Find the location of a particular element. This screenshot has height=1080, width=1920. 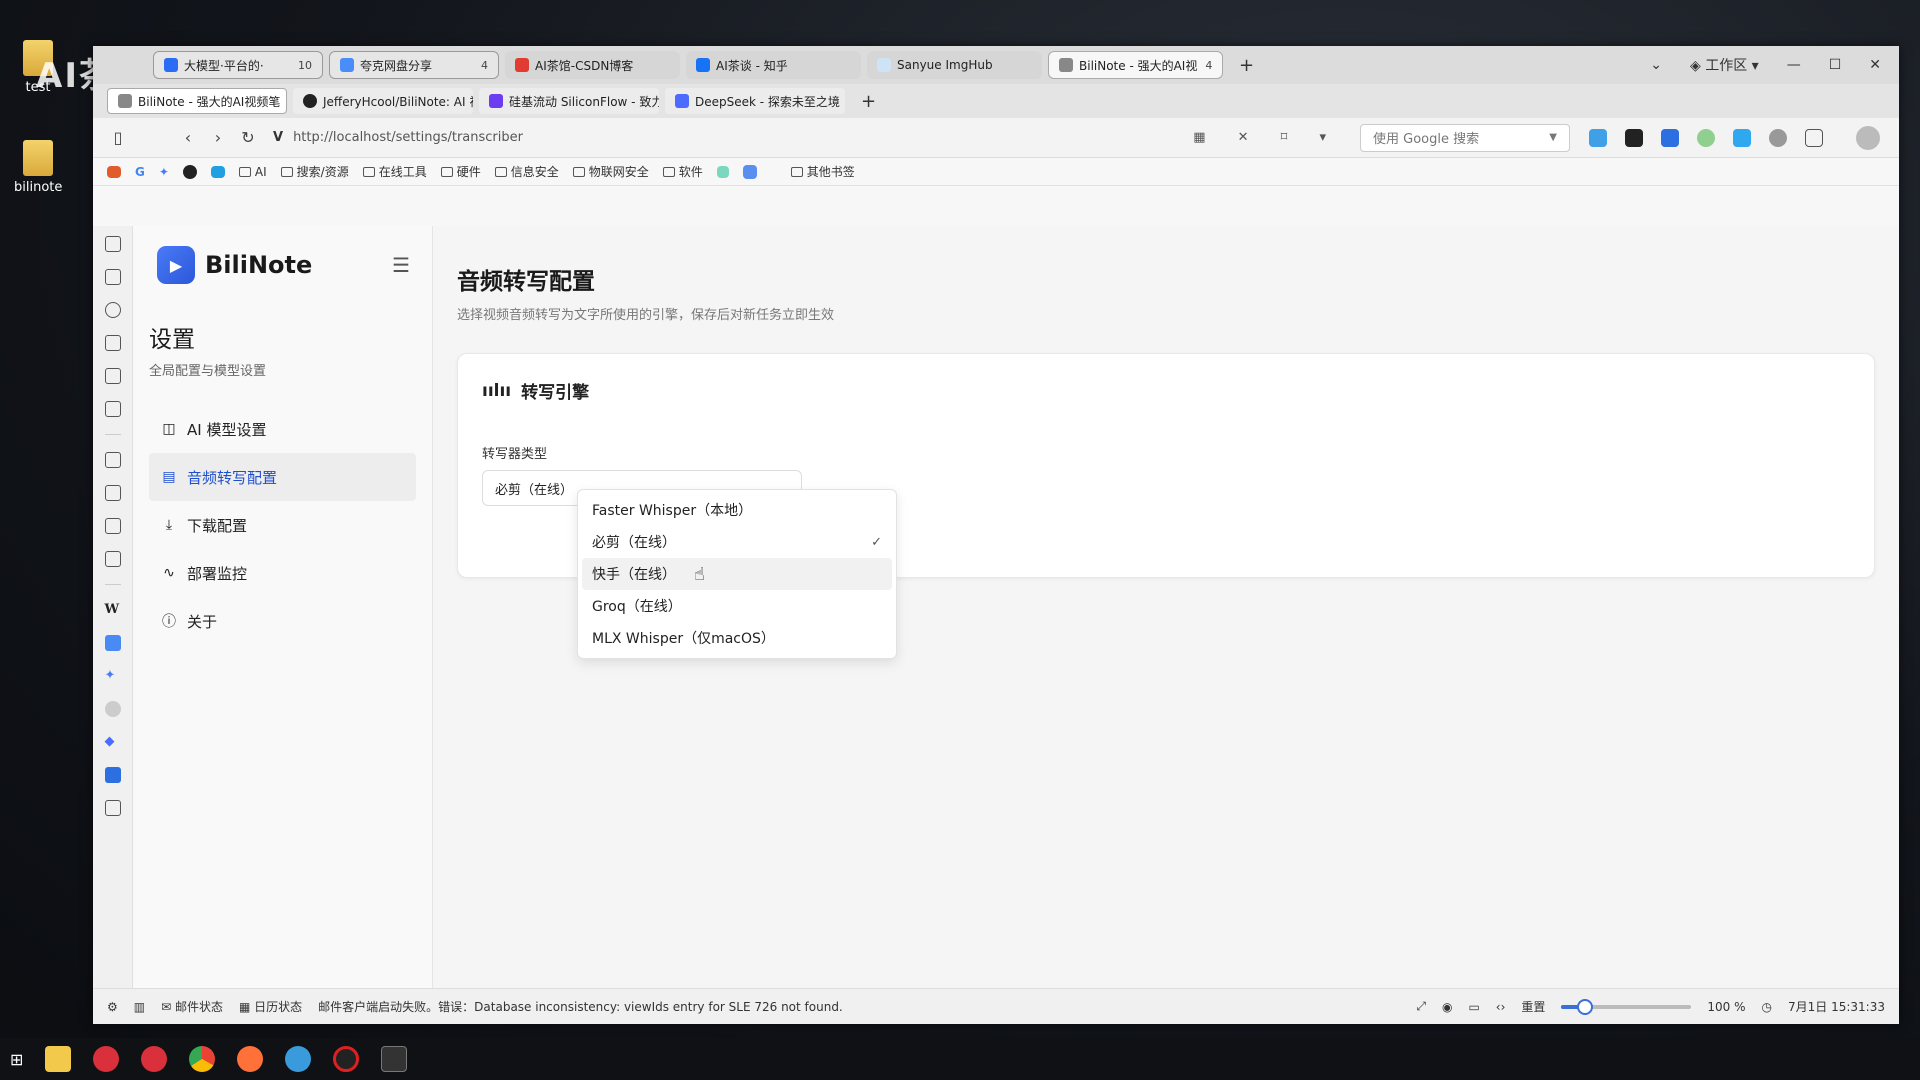

puzzle-icon is located at coordinates (1814, 137).